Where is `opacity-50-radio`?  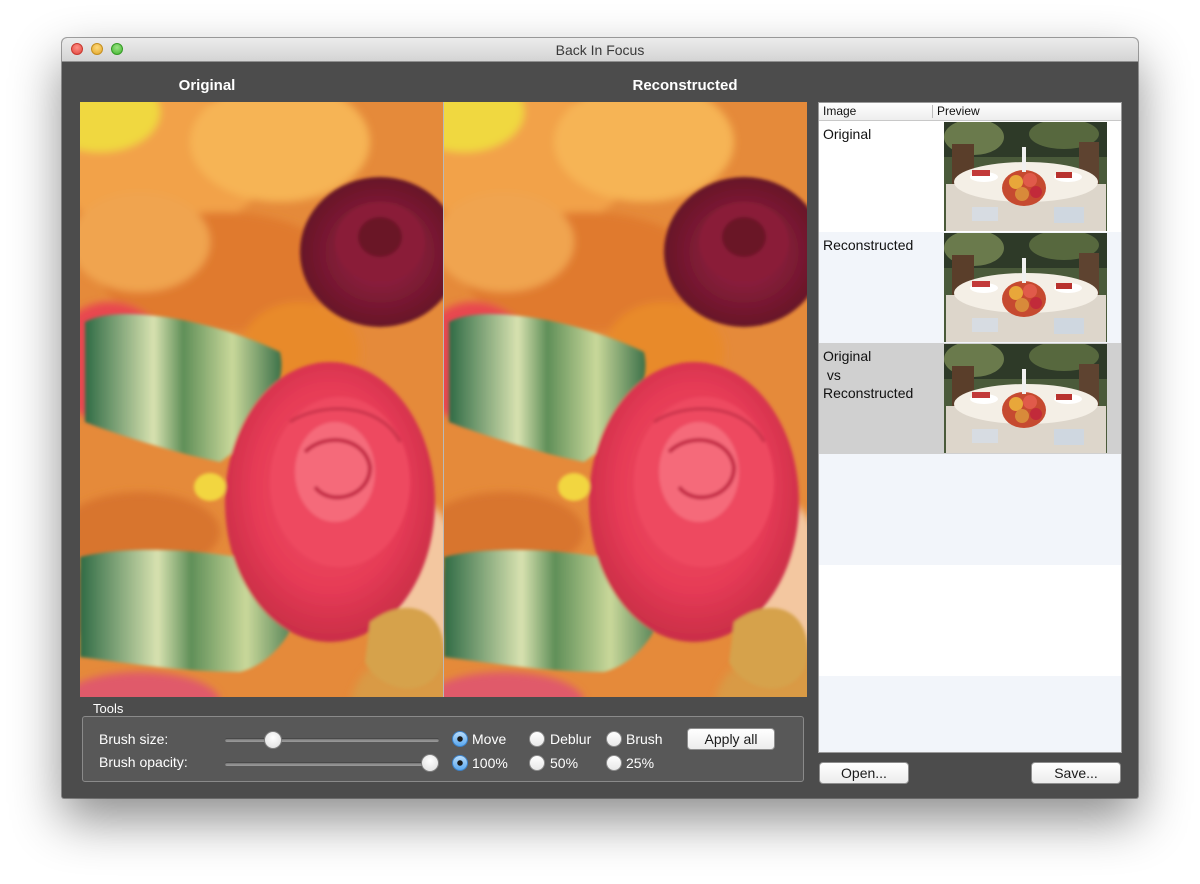 opacity-50-radio is located at coordinates (537, 763).